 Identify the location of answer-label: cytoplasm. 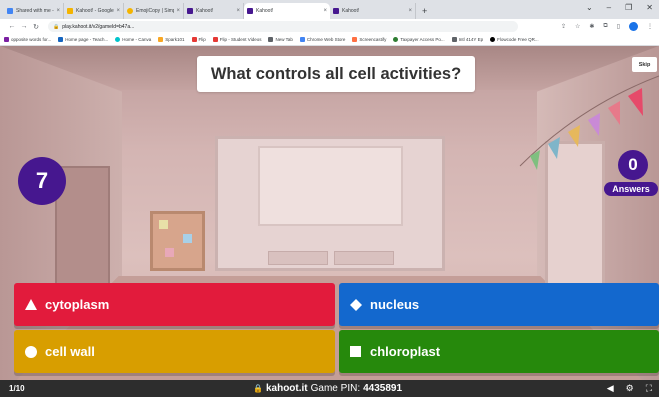
(77, 304).